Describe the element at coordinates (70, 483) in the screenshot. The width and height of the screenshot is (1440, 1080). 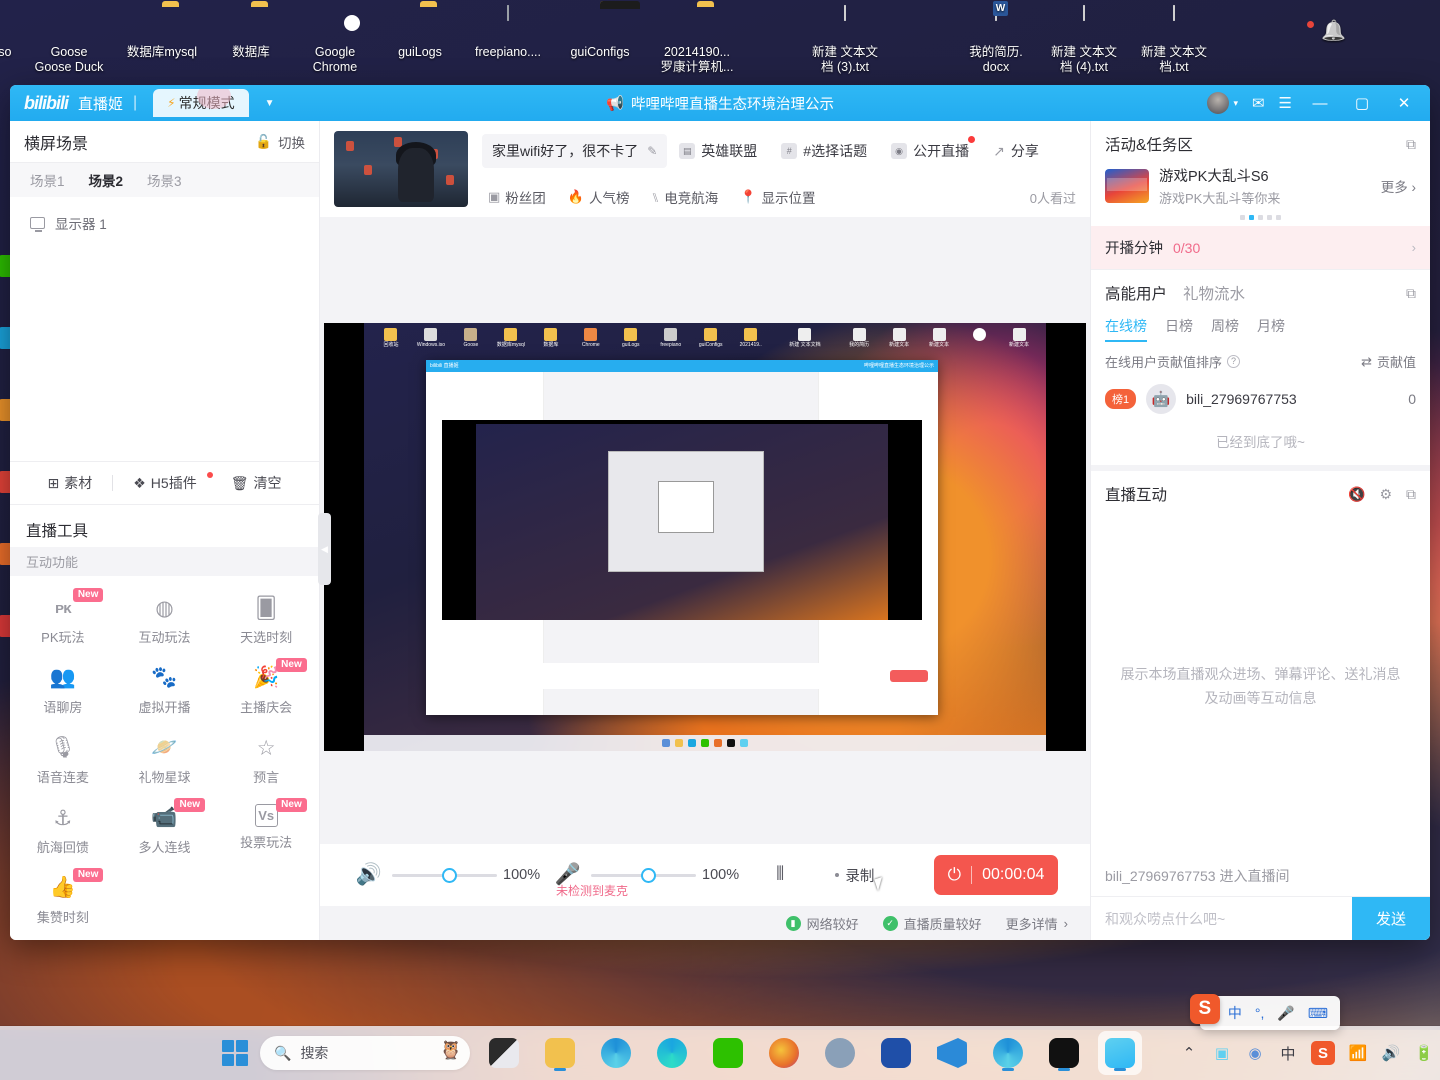
I see `add-material-button: ⊞ 素材` at that location.